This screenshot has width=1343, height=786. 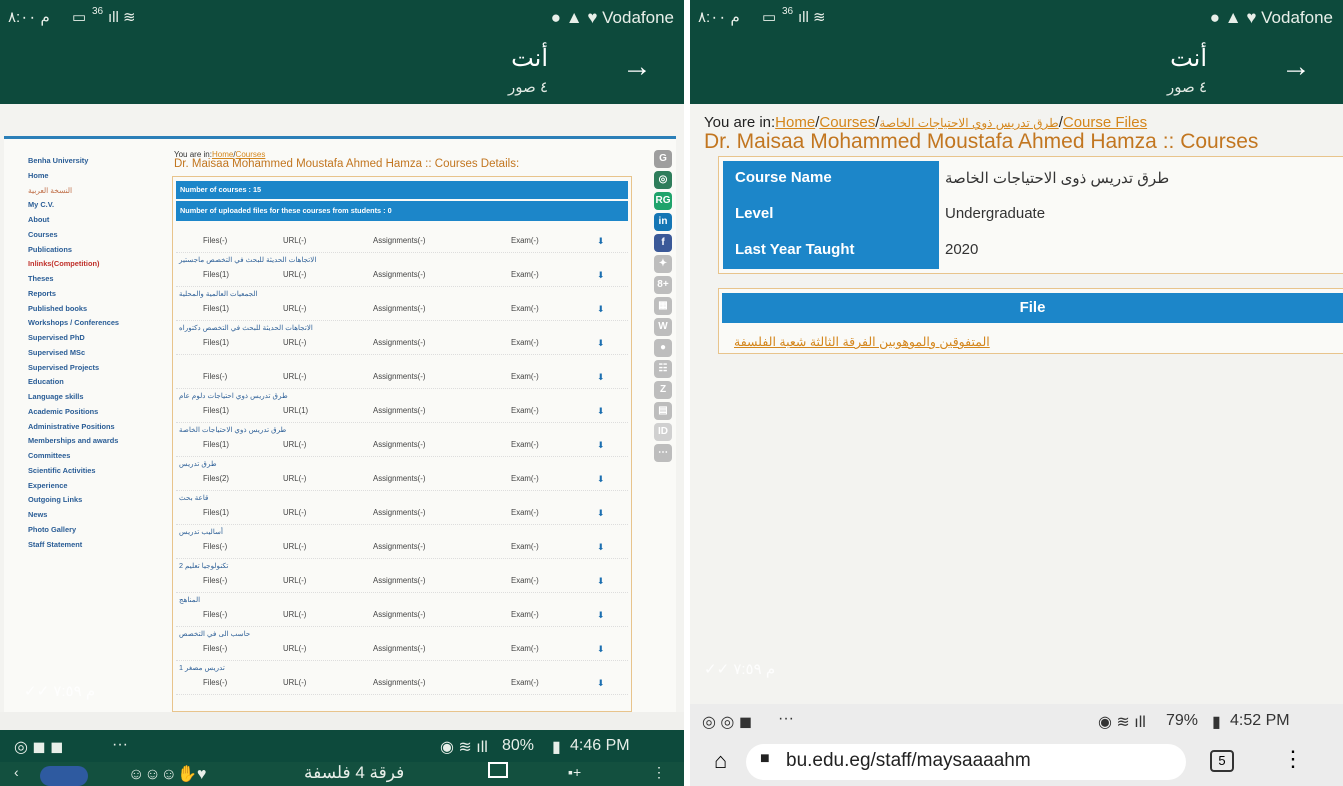 I want to click on social-icon: ▦, so click(x=663, y=306).